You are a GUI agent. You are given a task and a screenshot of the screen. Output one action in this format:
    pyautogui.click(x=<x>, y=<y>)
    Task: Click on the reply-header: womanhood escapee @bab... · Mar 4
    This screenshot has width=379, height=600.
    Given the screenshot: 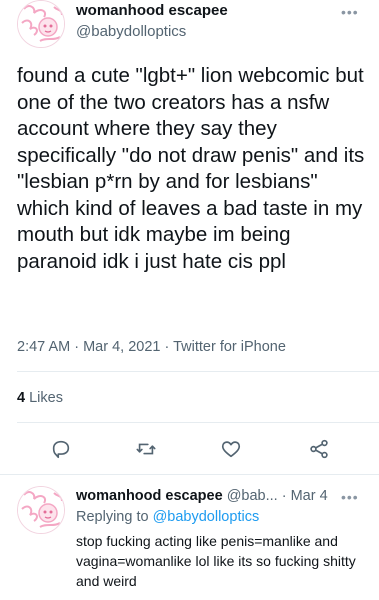 What is the action you would take?
    pyautogui.click(x=221, y=496)
    